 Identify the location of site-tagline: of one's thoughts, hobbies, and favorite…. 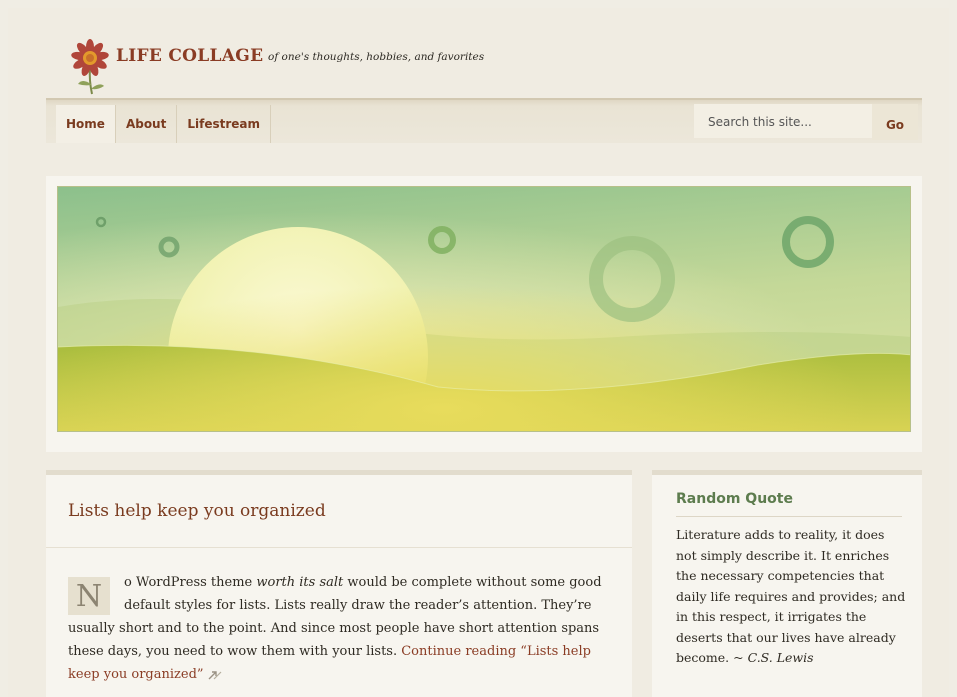
(376, 57).